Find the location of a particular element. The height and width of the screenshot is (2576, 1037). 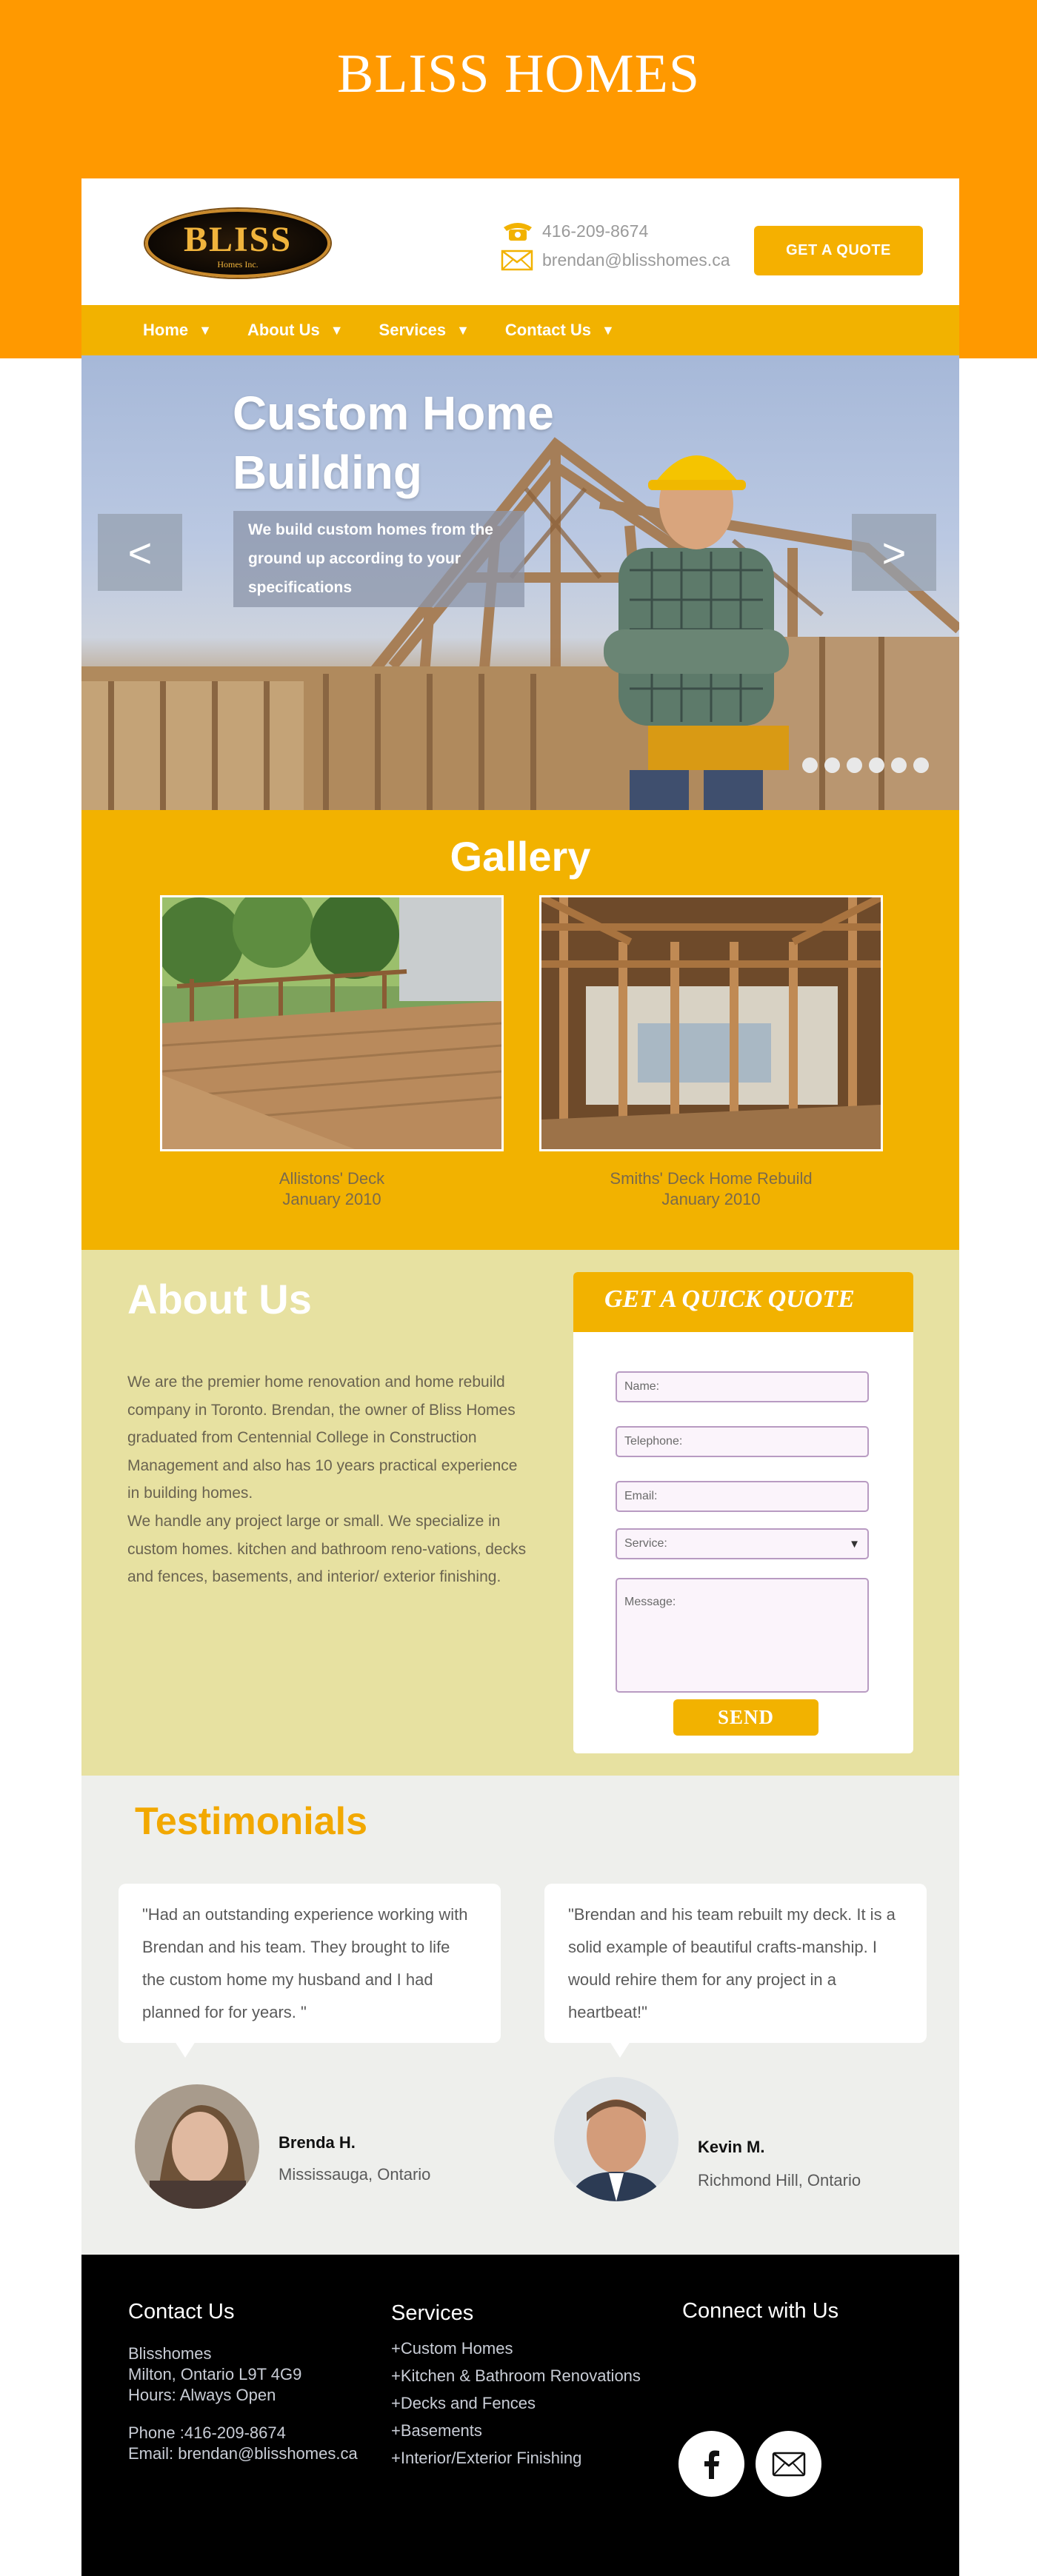

logo-subtext: Homes Inc. is located at coordinates (238, 264).